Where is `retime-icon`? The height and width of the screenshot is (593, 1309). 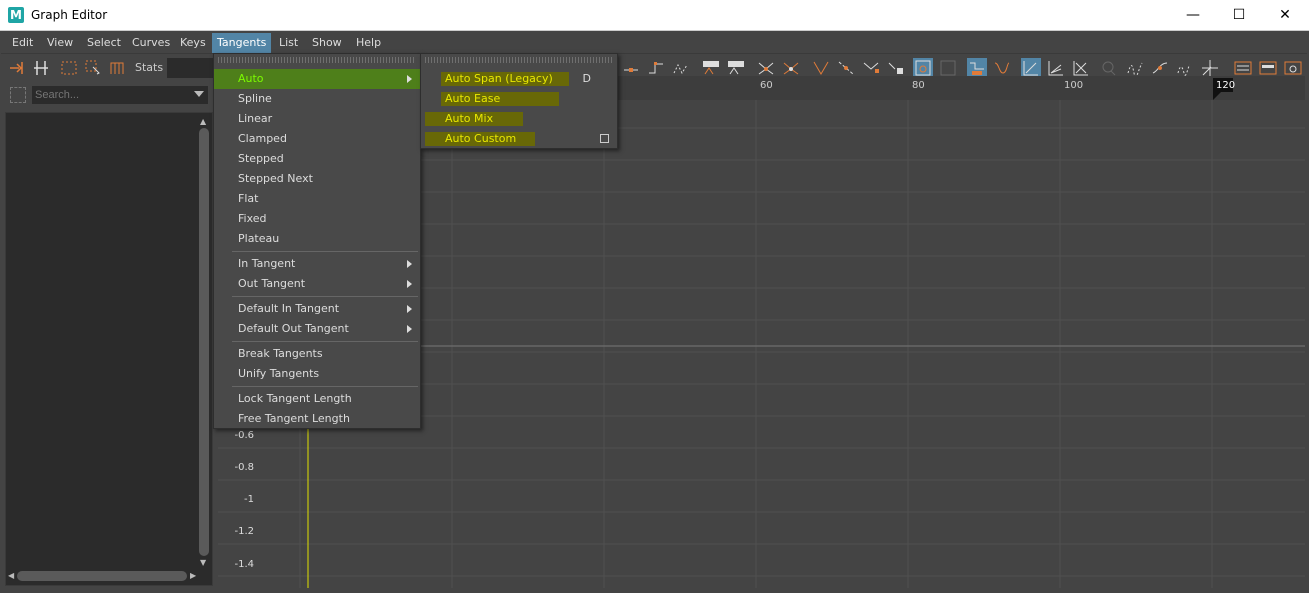 retime-icon is located at coordinates (117, 68).